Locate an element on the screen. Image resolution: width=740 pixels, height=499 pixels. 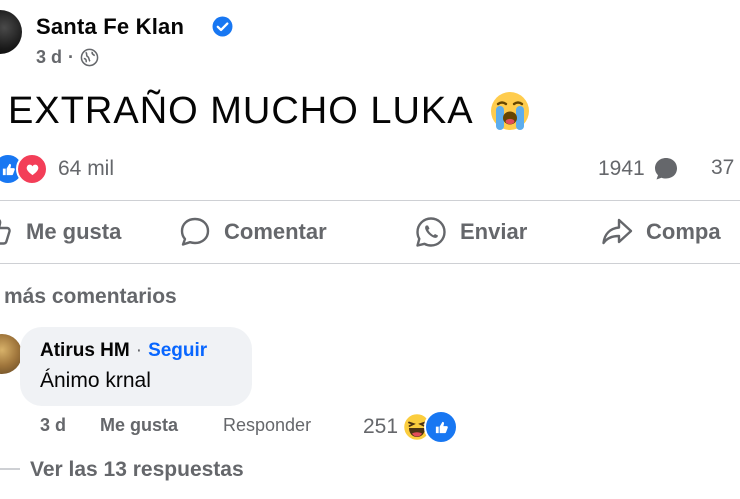
send-button: Enviar is located at coordinates (470, 232).